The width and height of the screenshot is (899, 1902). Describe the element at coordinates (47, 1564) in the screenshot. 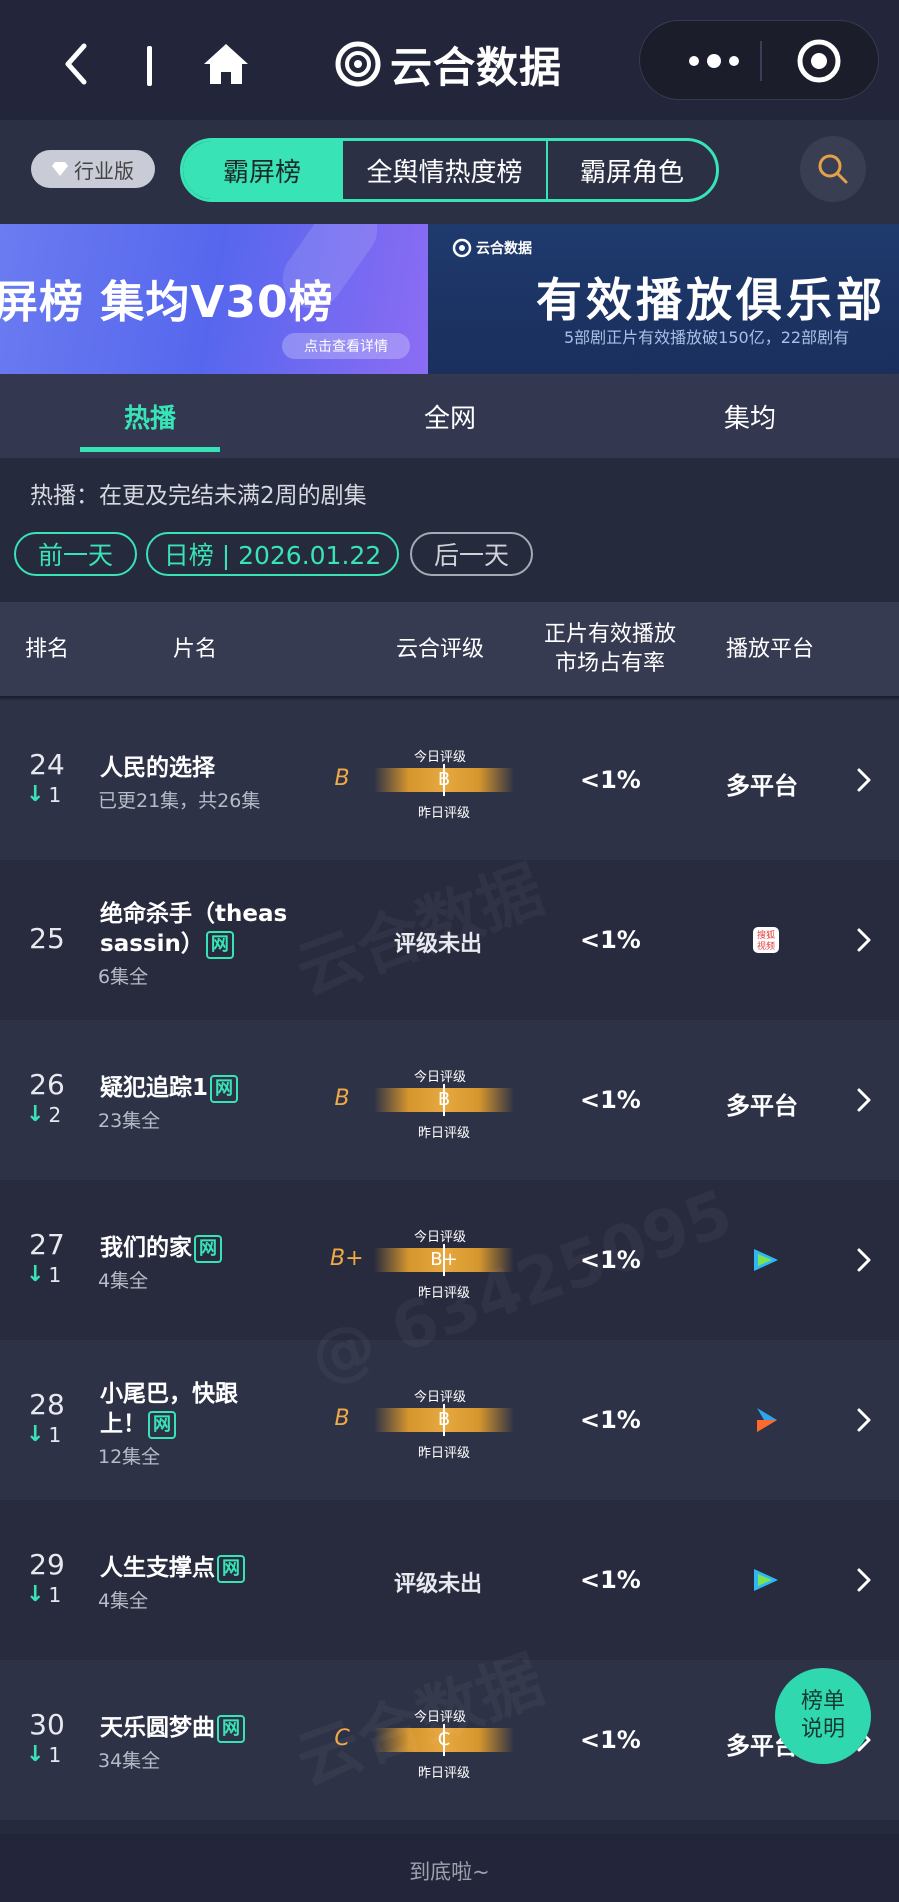

I see `rank-number: 29` at that location.